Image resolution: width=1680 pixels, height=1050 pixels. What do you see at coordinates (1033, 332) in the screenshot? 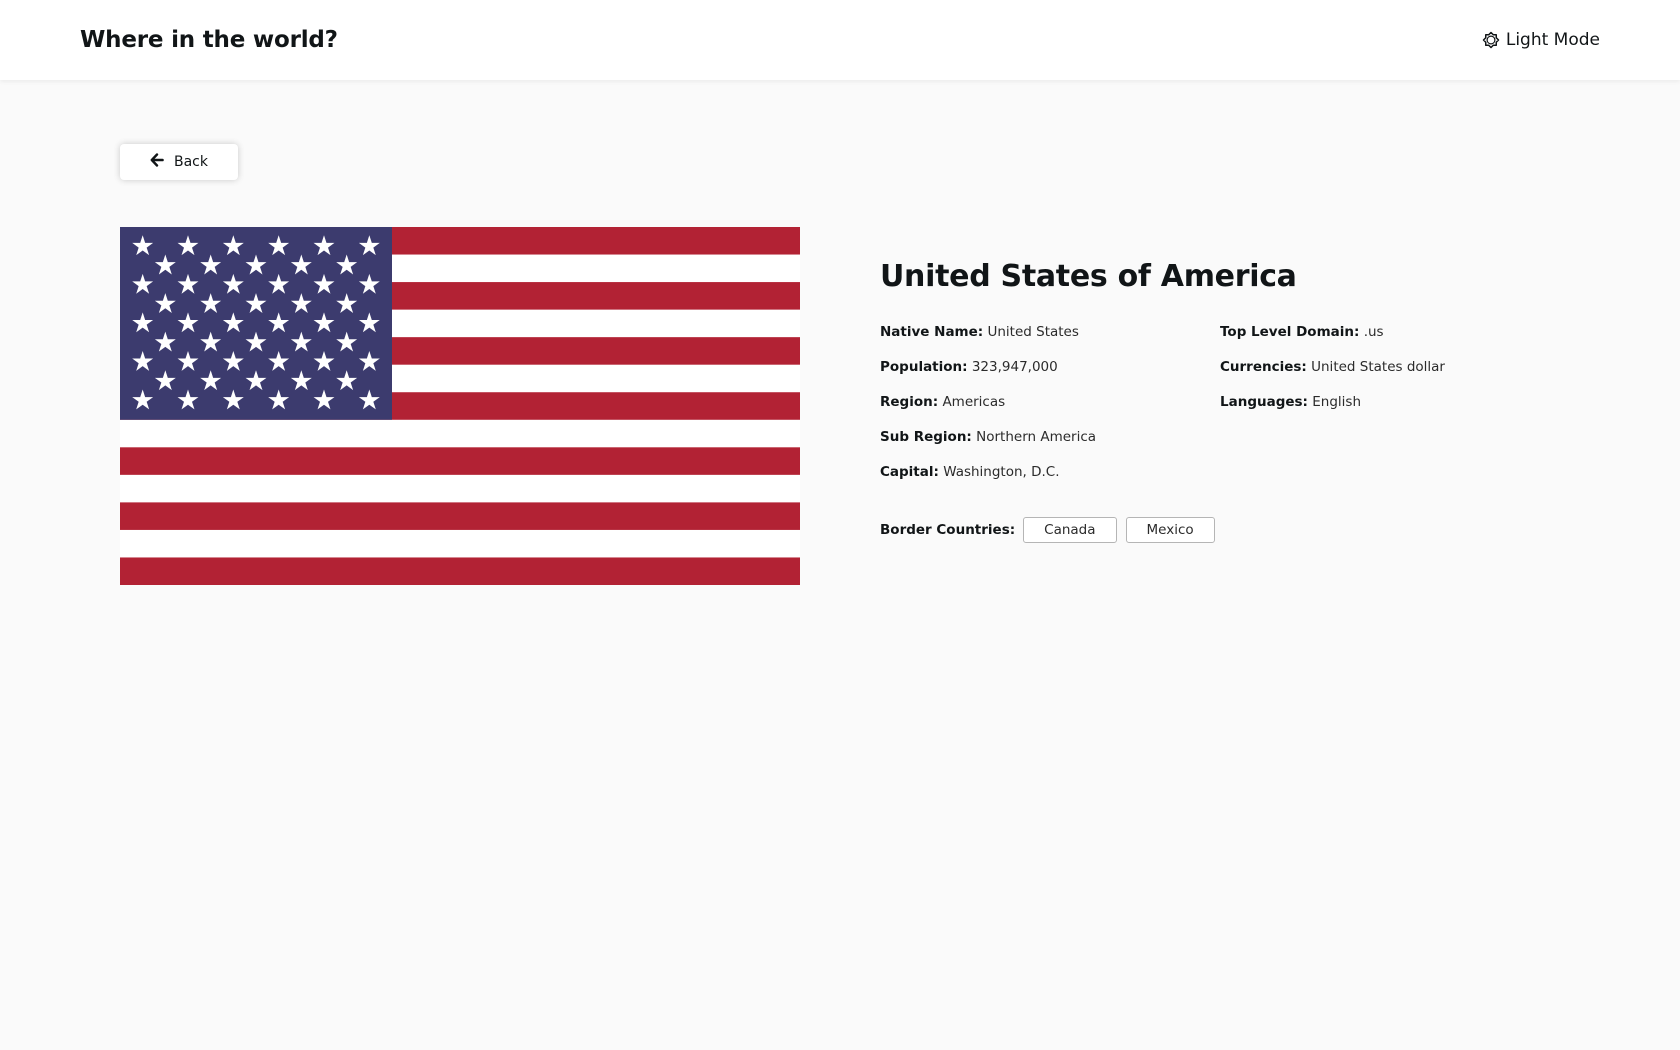
I see `info-value: United States` at bounding box center [1033, 332].